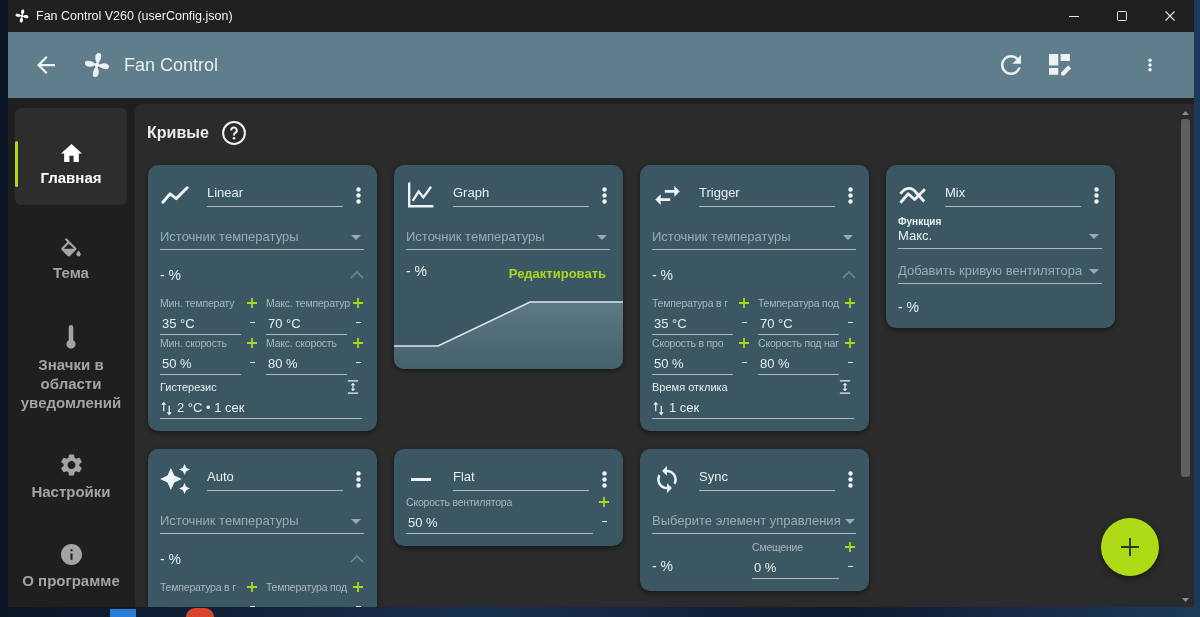  Describe the element at coordinates (308, 303) in the screenshot. I see `field-label: Макс. температур` at that location.